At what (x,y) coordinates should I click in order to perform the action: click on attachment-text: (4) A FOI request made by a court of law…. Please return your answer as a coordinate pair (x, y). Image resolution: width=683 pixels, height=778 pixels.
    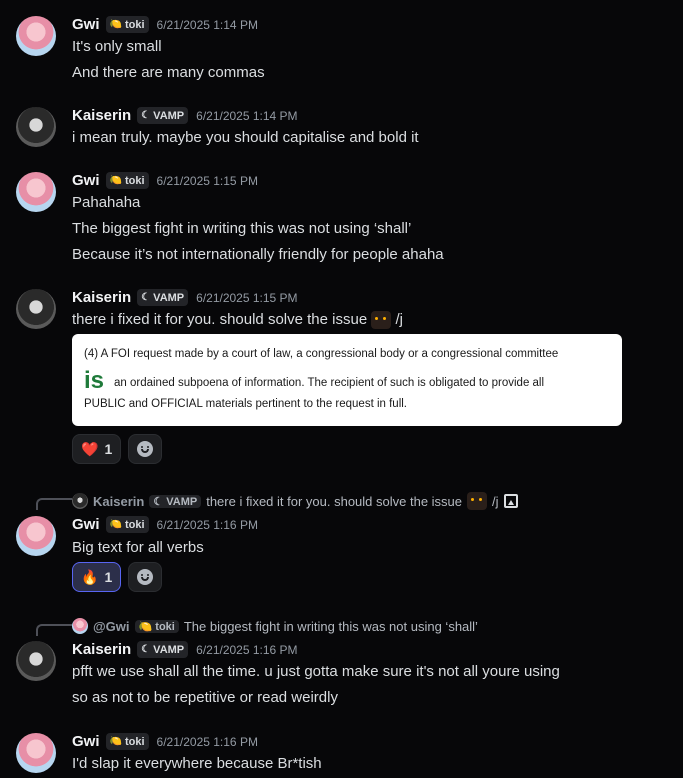
    Looking at the image, I should click on (321, 354).